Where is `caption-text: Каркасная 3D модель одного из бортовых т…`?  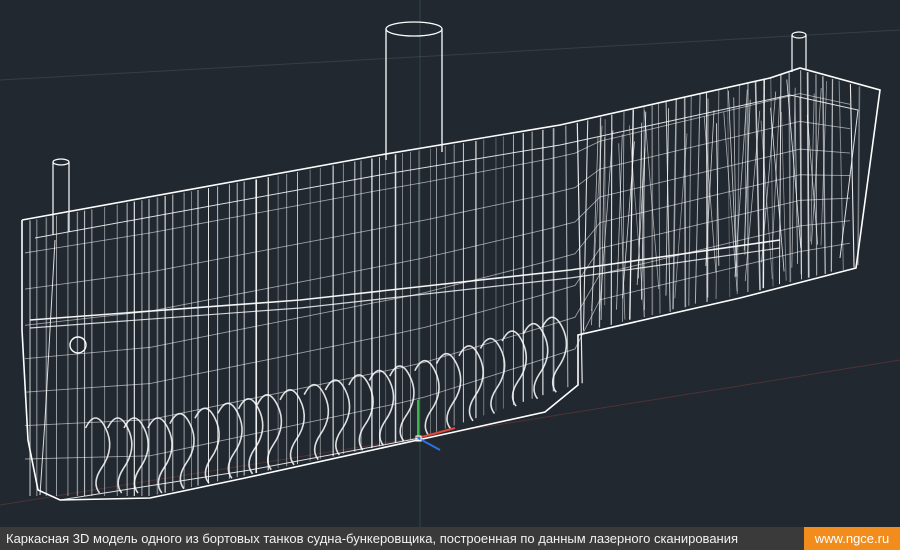
caption-text: Каркасная 3D модель одного из бортовых т… is located at coordinates (372, 538).